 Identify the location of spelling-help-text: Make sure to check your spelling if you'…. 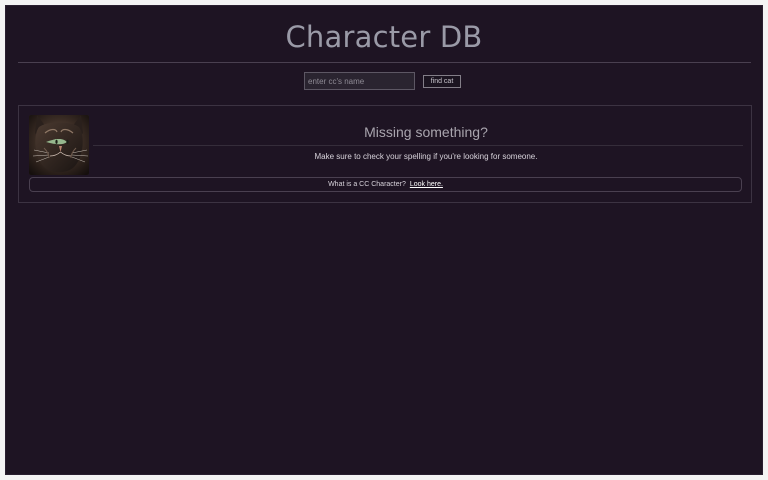
(426, 156).